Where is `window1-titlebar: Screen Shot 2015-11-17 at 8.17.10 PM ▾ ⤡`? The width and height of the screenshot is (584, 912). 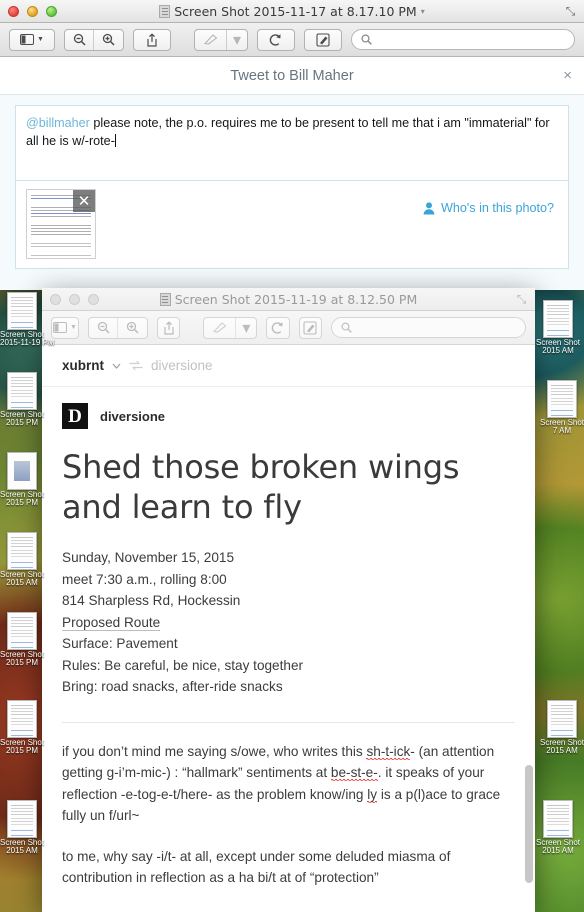 window1-titlebar: Screen Shot 2015-11-17 at 8.17.10 PM ▾ ⤡ is located at coordinates (292, 11).